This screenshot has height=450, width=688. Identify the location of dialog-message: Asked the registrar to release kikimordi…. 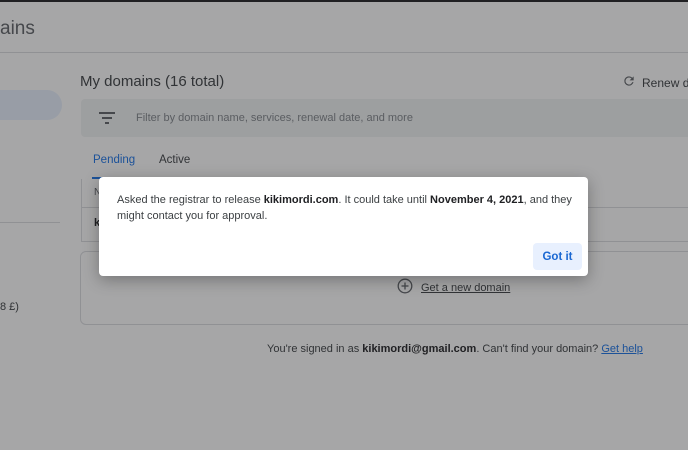
(347, 208).